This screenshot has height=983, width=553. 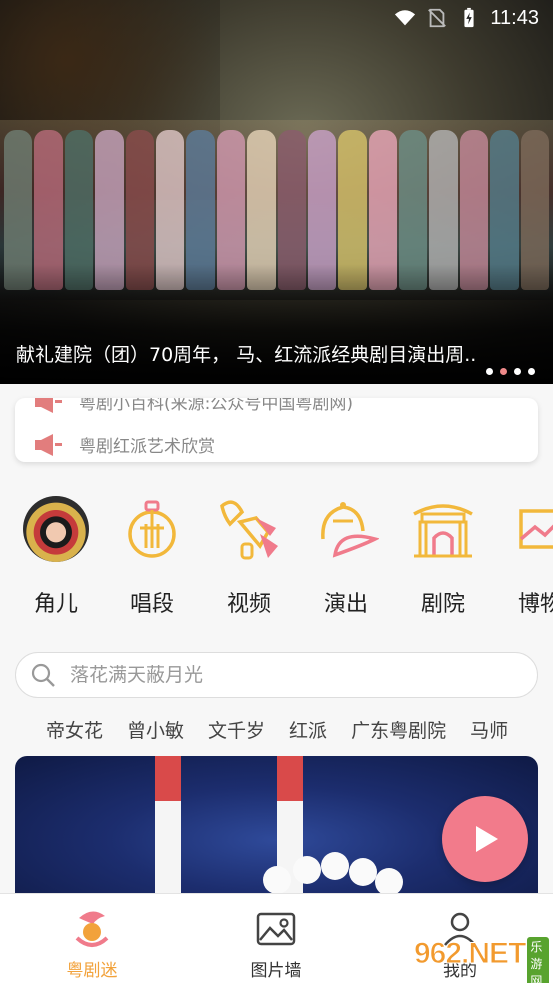 What do you see at coordinates (514, 17) in the screenshot?
I see `status-time: 11:43` at bounding box center [514, 17].